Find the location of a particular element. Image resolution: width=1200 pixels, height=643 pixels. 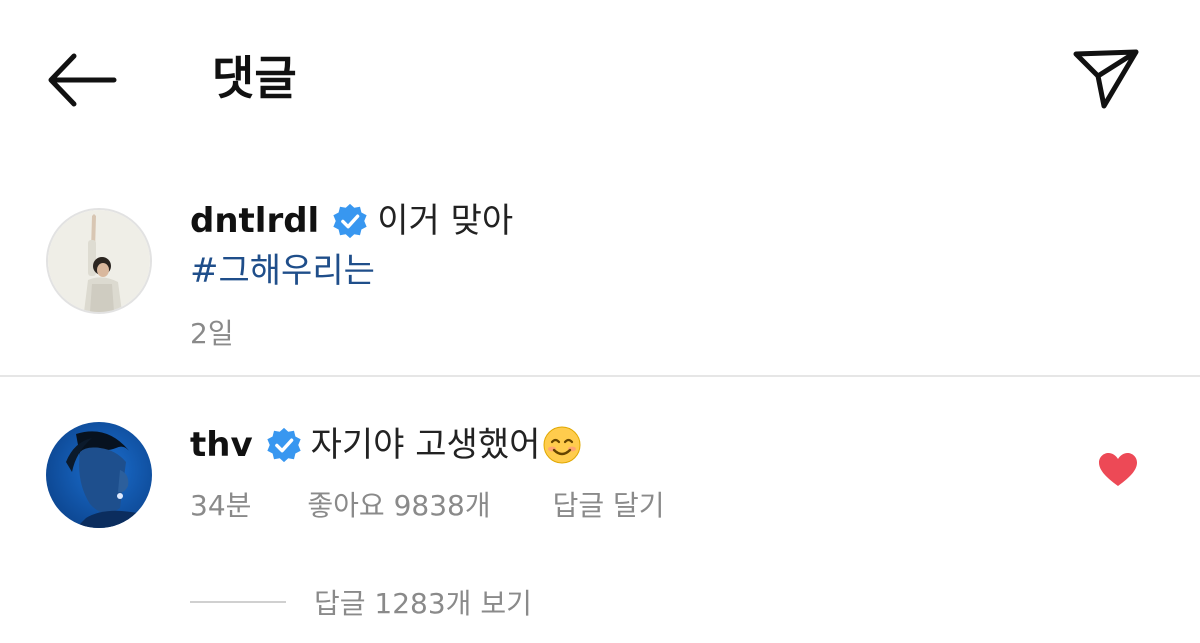

replies-divider-line is located at coordinates (238, 602).